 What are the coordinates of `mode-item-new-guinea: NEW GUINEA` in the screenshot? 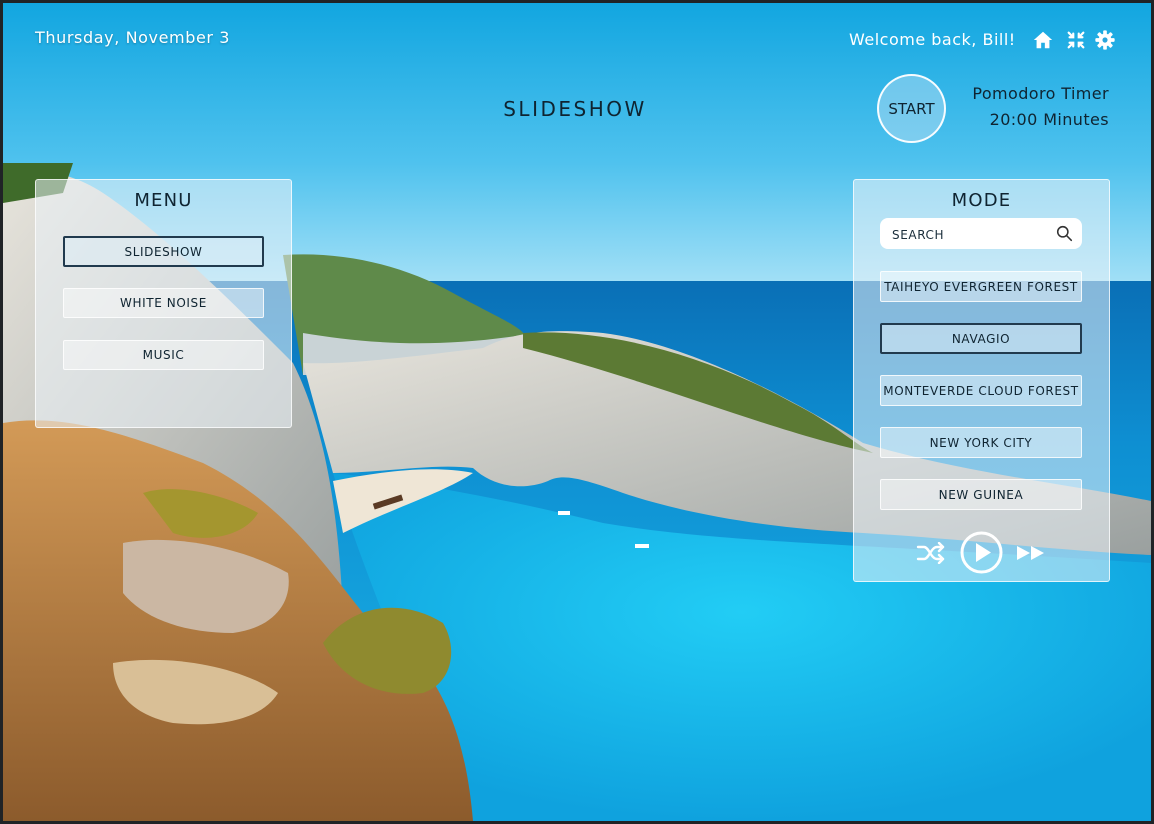 It's located at (981, 494).